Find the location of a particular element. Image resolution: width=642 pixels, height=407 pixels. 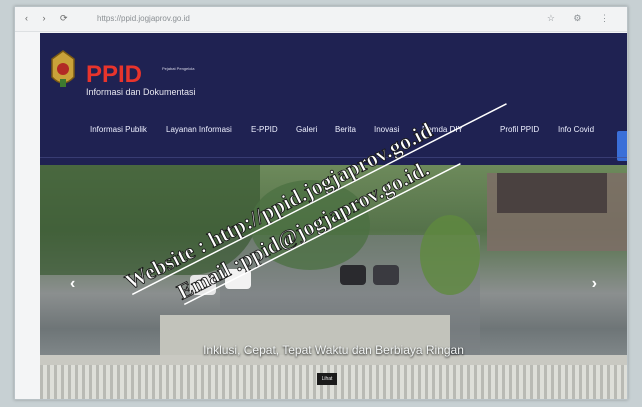

menu-item-info-covid: Info Covid is located at coordinates (576, 129).